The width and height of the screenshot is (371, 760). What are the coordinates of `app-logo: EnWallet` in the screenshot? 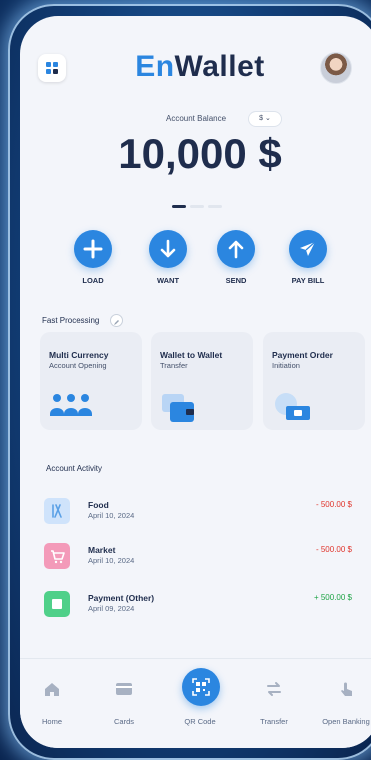 It's located at (200, 66).